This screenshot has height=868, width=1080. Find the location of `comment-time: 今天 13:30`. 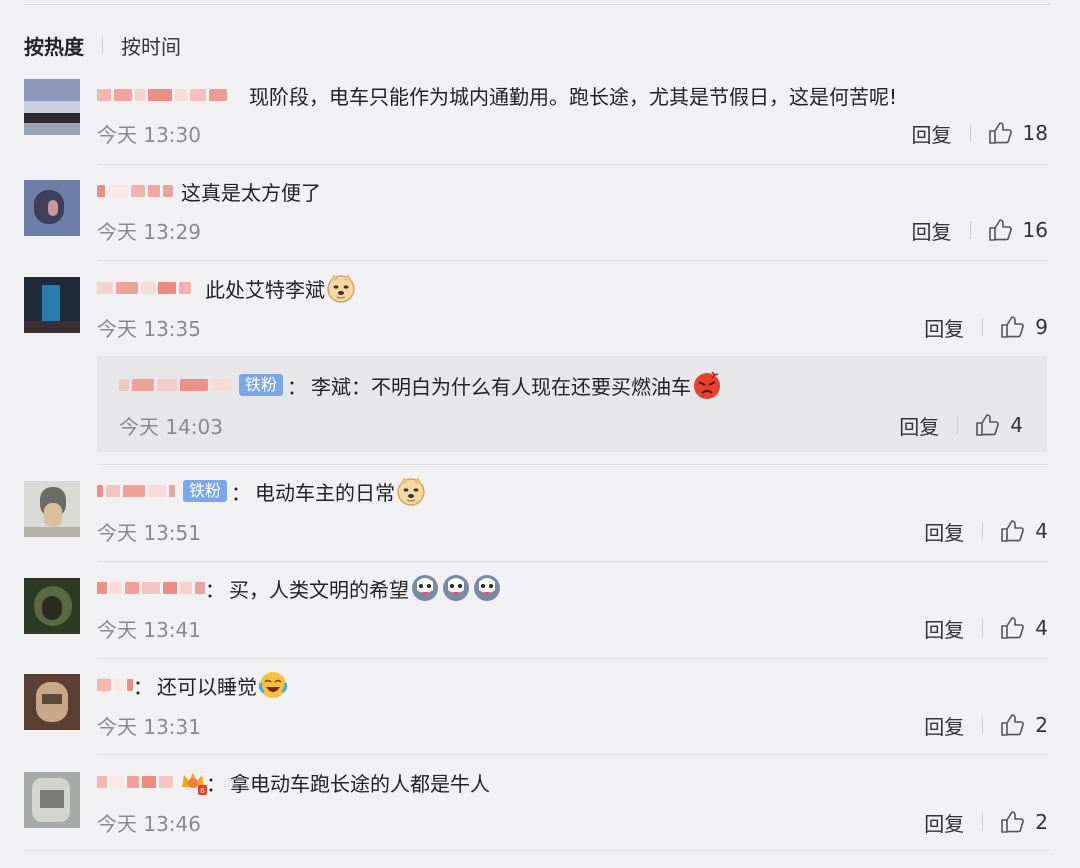

comment-time: 今天 13:30 is located at coordinates (149, 134).